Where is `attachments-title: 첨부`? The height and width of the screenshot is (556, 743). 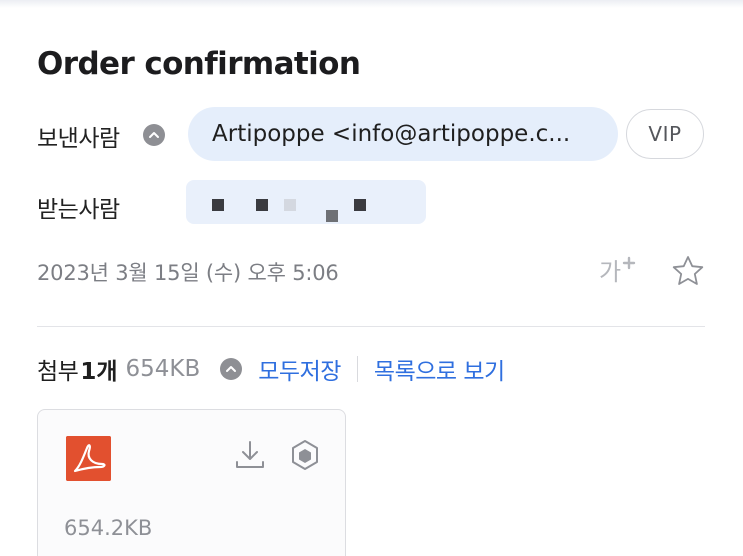
attachments-title: 첨부 is located at coordinates (58, 372).